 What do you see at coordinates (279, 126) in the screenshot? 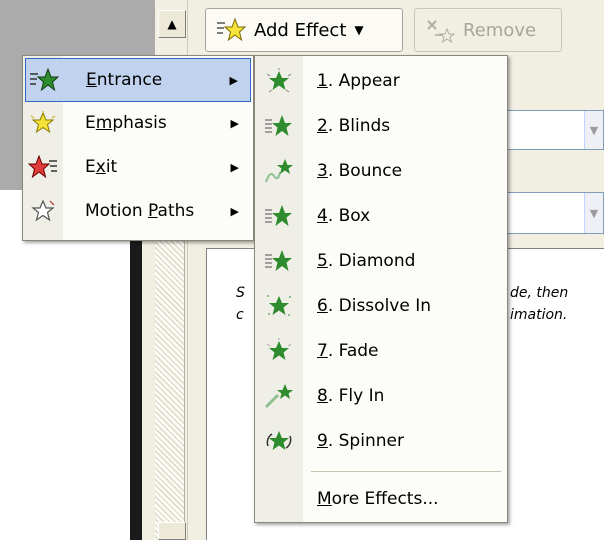
I see `blinds-icon` at bounding box center [279, 126].